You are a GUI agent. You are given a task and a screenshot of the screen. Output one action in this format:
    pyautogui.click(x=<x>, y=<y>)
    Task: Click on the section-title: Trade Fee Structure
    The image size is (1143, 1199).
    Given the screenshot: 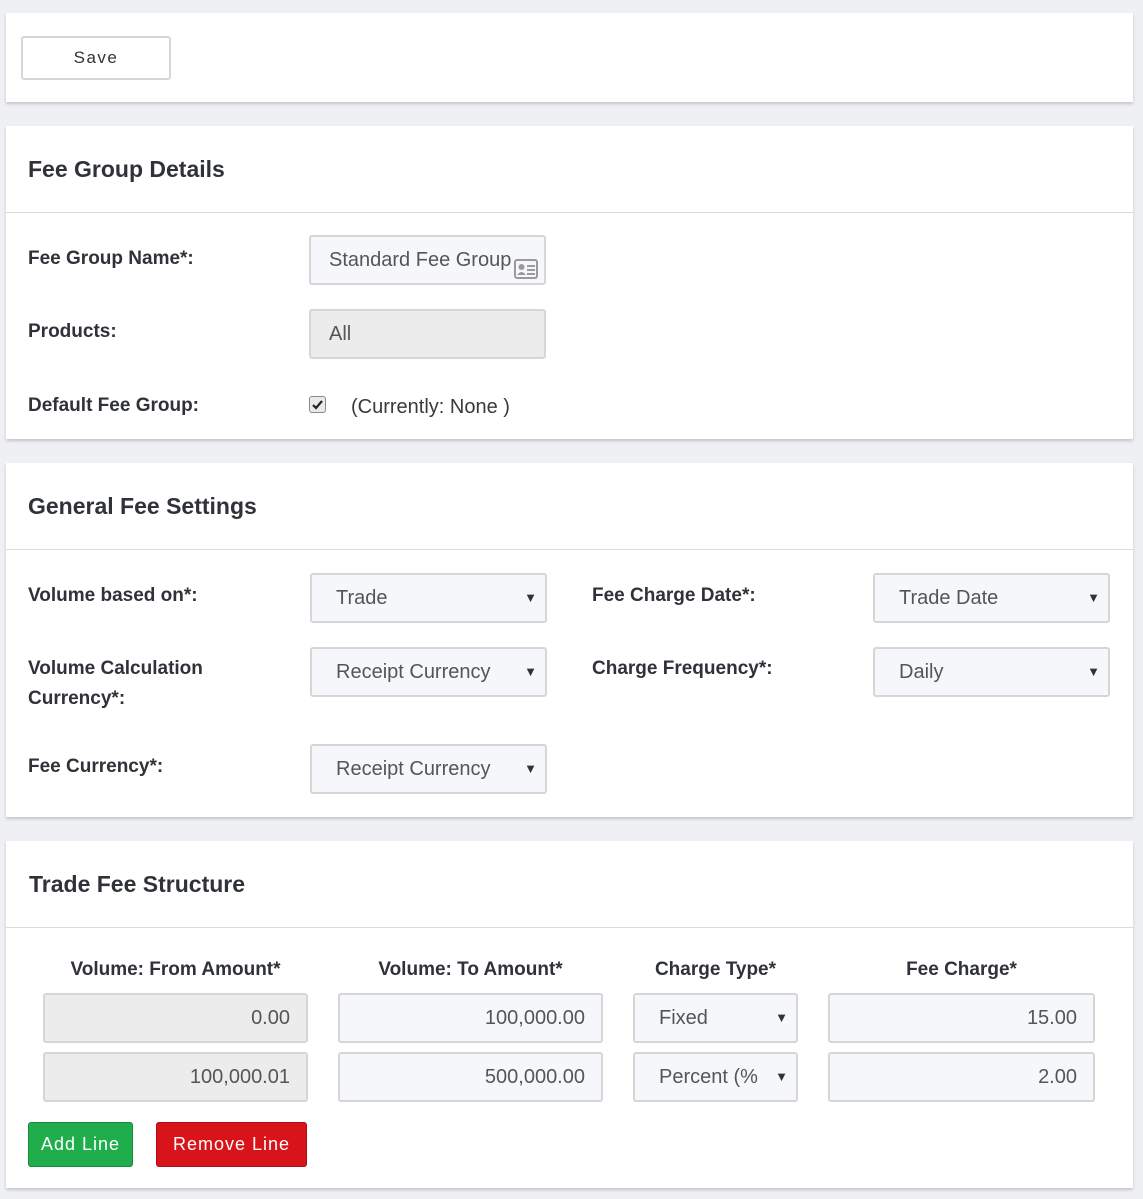 What is the action you would take?
    pyautogui.click(x=137, y=883)
    